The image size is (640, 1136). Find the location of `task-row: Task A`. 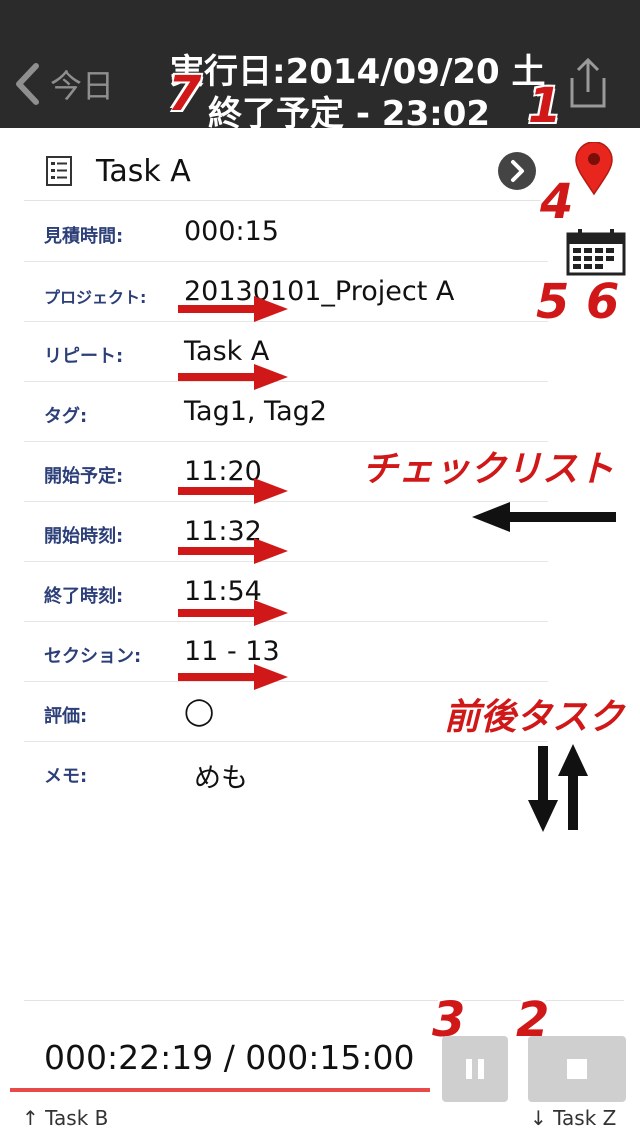

task-row: Task A is located at coordinates (286, 170).